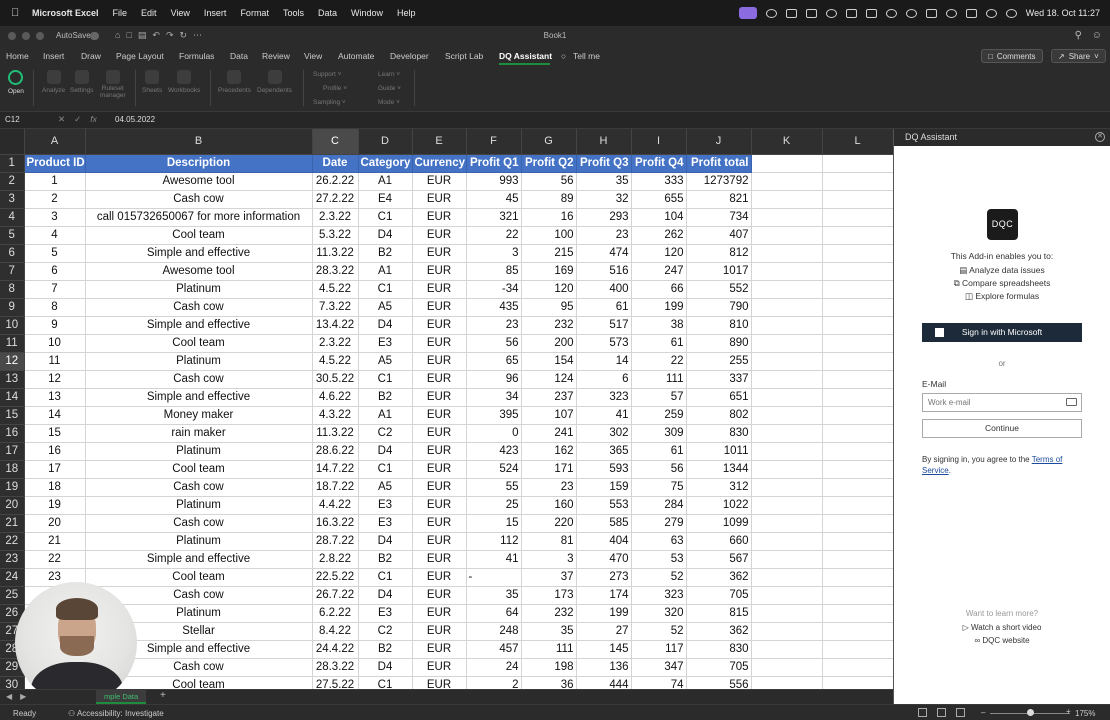 The height and width of the screenshot is (720, 1110). I want to click on cell: 37, so click(549, 577).